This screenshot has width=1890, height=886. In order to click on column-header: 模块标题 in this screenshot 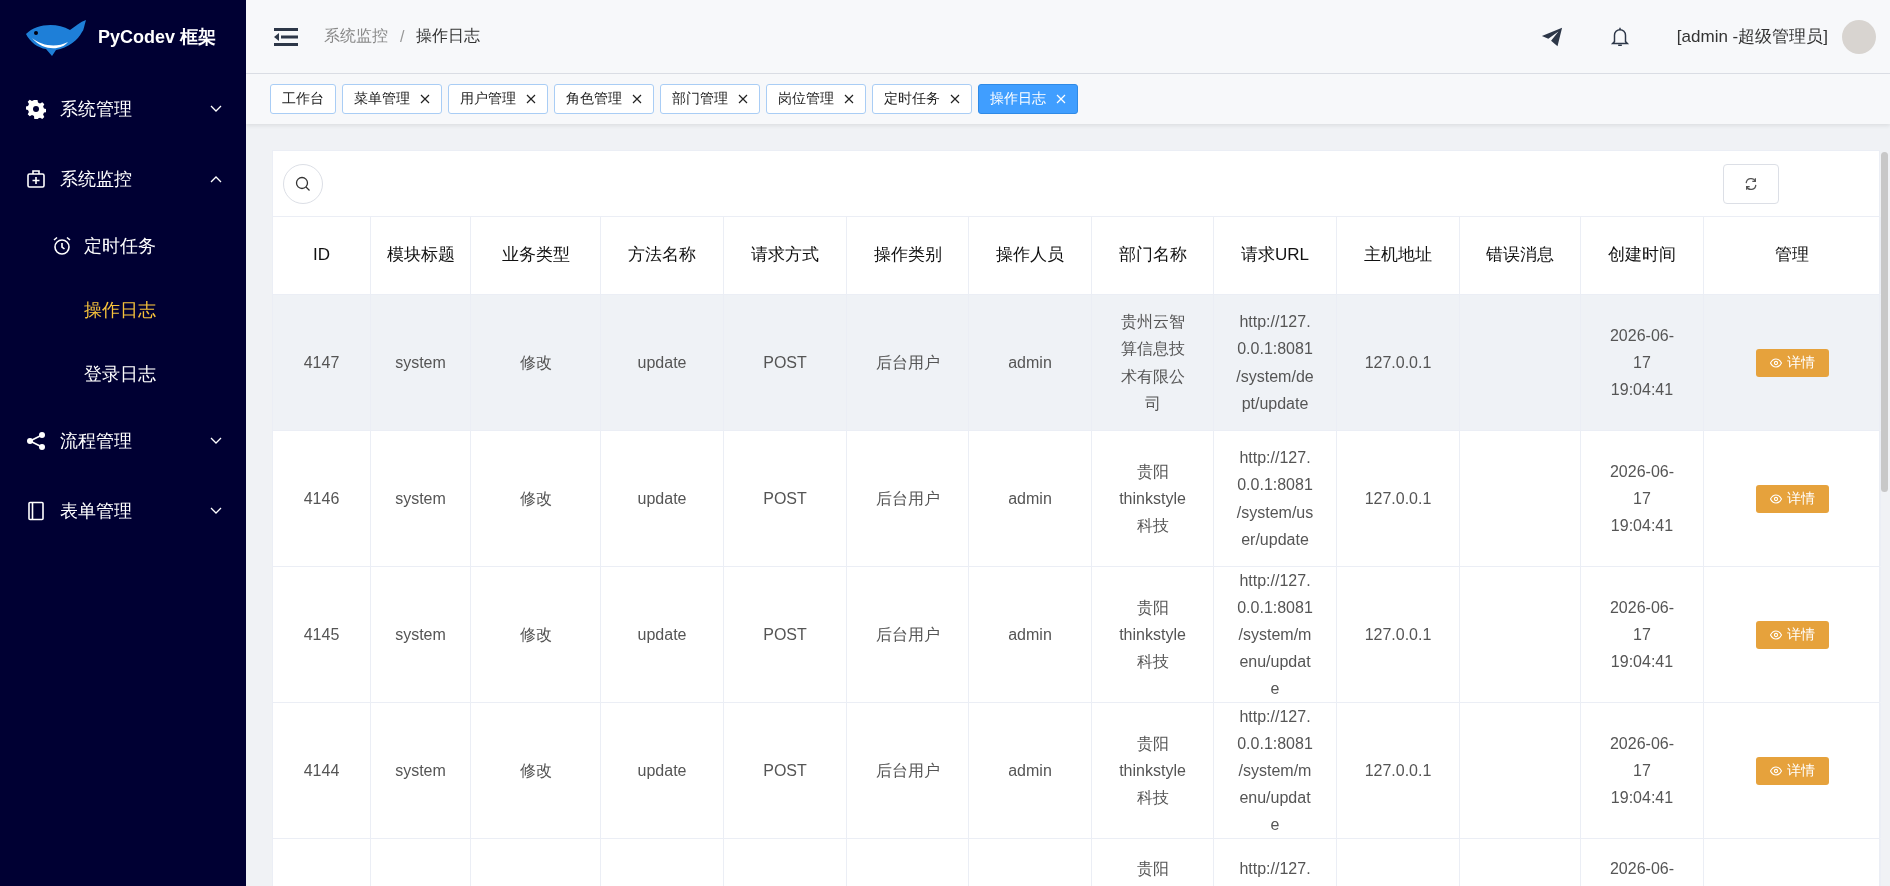, I will do `click(421, 255)`.